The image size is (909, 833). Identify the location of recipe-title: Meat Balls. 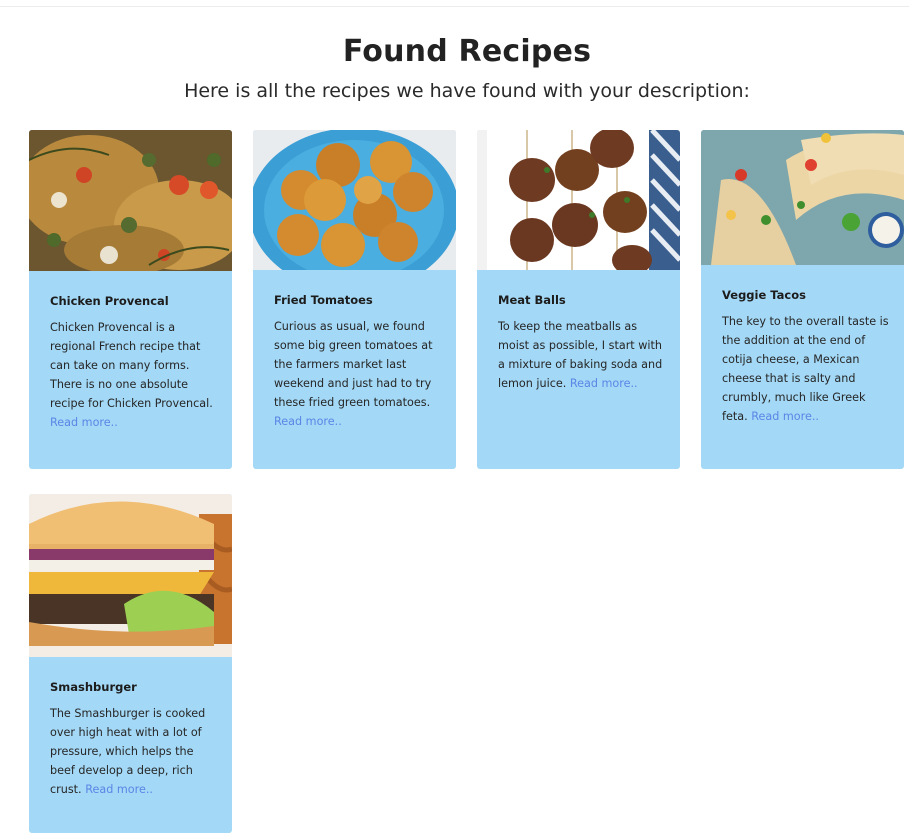
(582, 300).